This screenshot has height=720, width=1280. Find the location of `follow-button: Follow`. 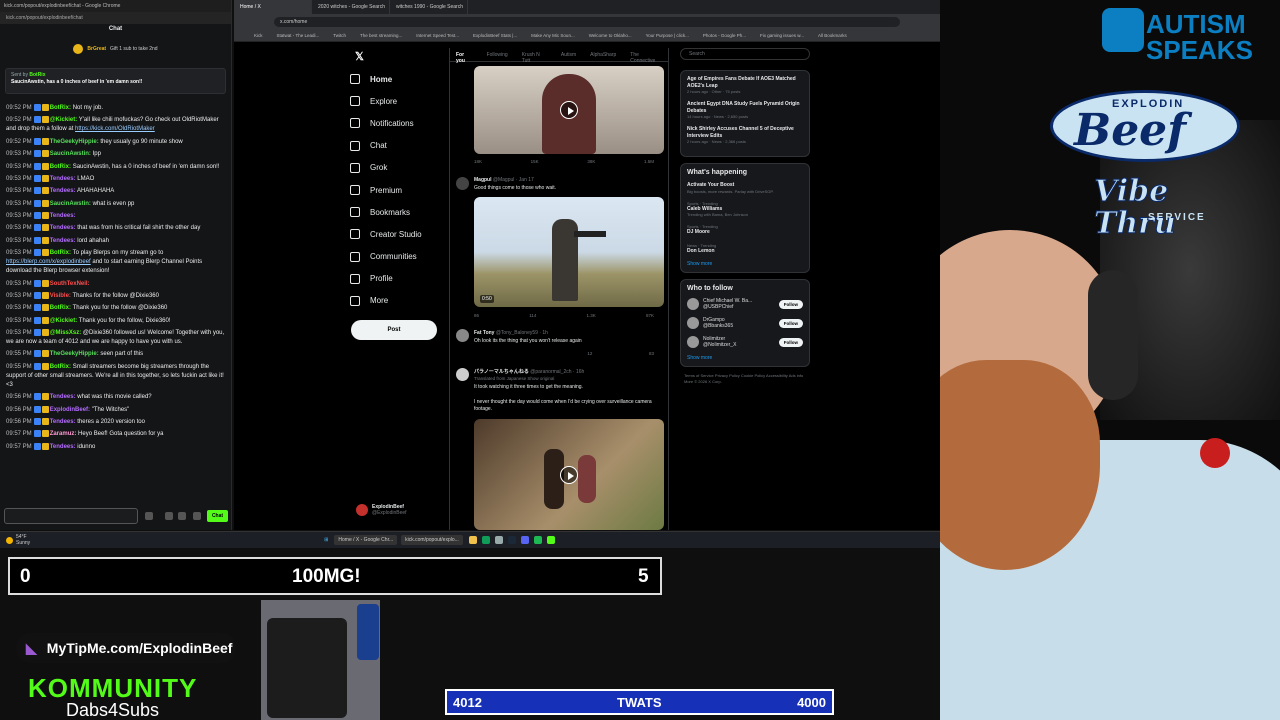

follow-button: Follow is located at coordinates (790, 342).